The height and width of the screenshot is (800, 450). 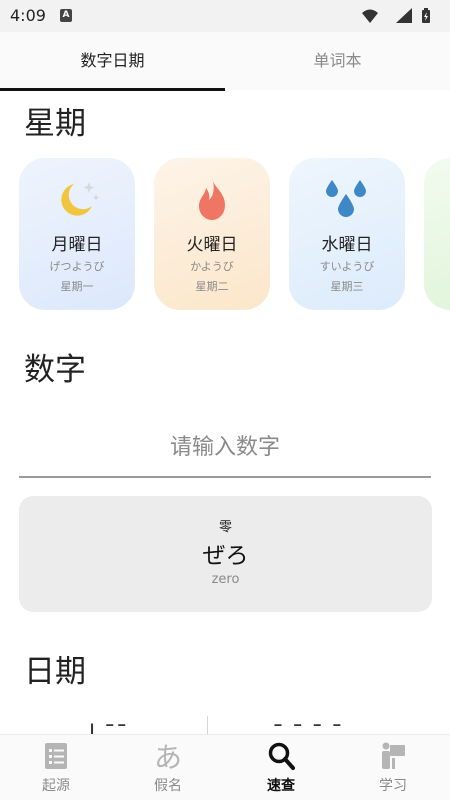 I want to click on weekday-kana: げつようび, so click(x=77, y=266).